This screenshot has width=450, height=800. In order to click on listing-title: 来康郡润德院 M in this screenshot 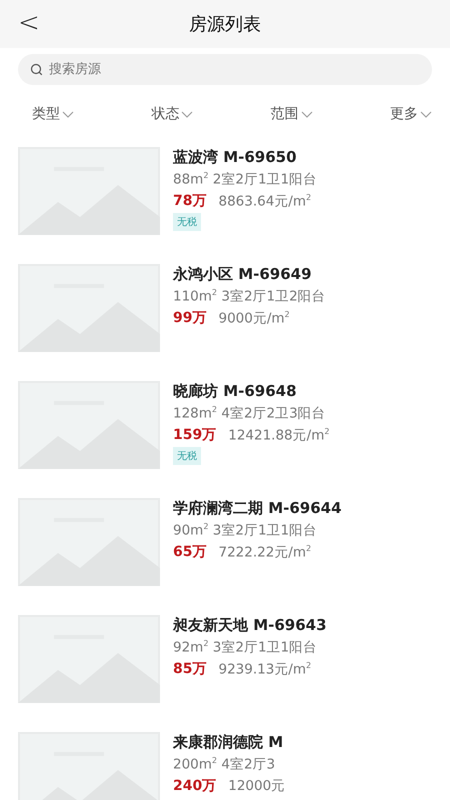, I will do `click(229, 742)`.